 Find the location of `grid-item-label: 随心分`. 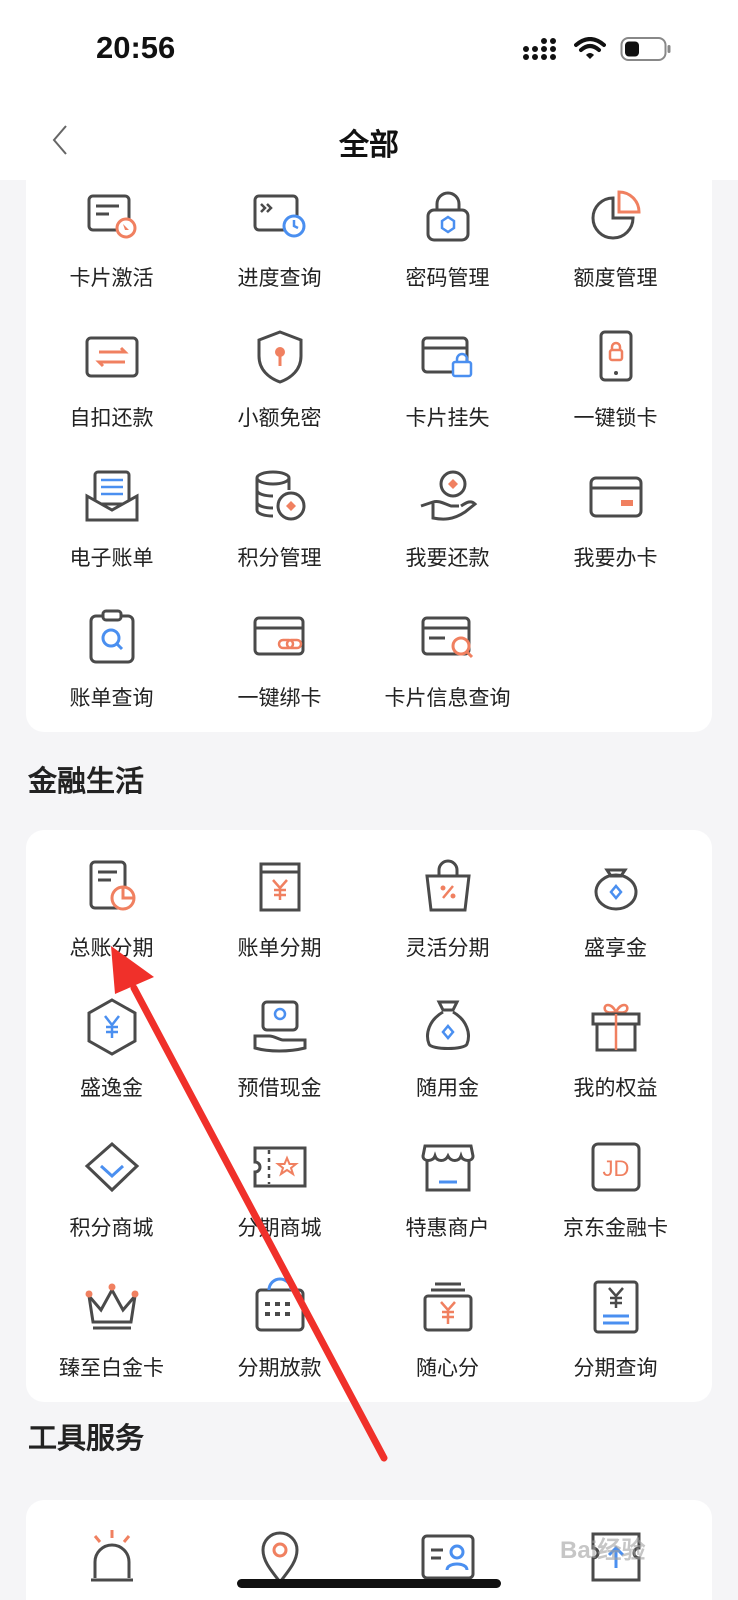

grid-item-label: 随心分 is located at coordinates (447, 1368).